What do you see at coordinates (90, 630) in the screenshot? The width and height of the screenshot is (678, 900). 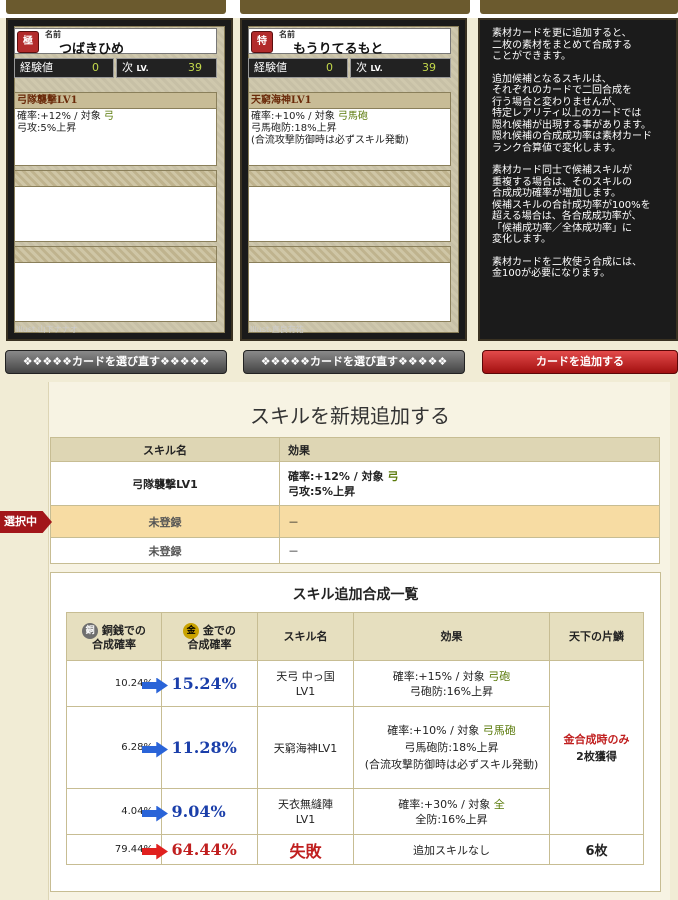 I see `copper-coin-icon: 銅` at bounding box center [90, 630].